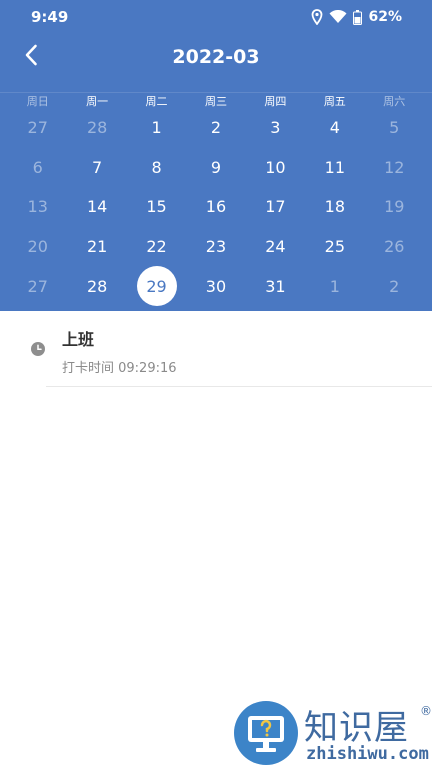  What do you see at coordinates (334, 128) in the screenshot?
I see `calendar-day: 4` at bounding box center [334, 128].